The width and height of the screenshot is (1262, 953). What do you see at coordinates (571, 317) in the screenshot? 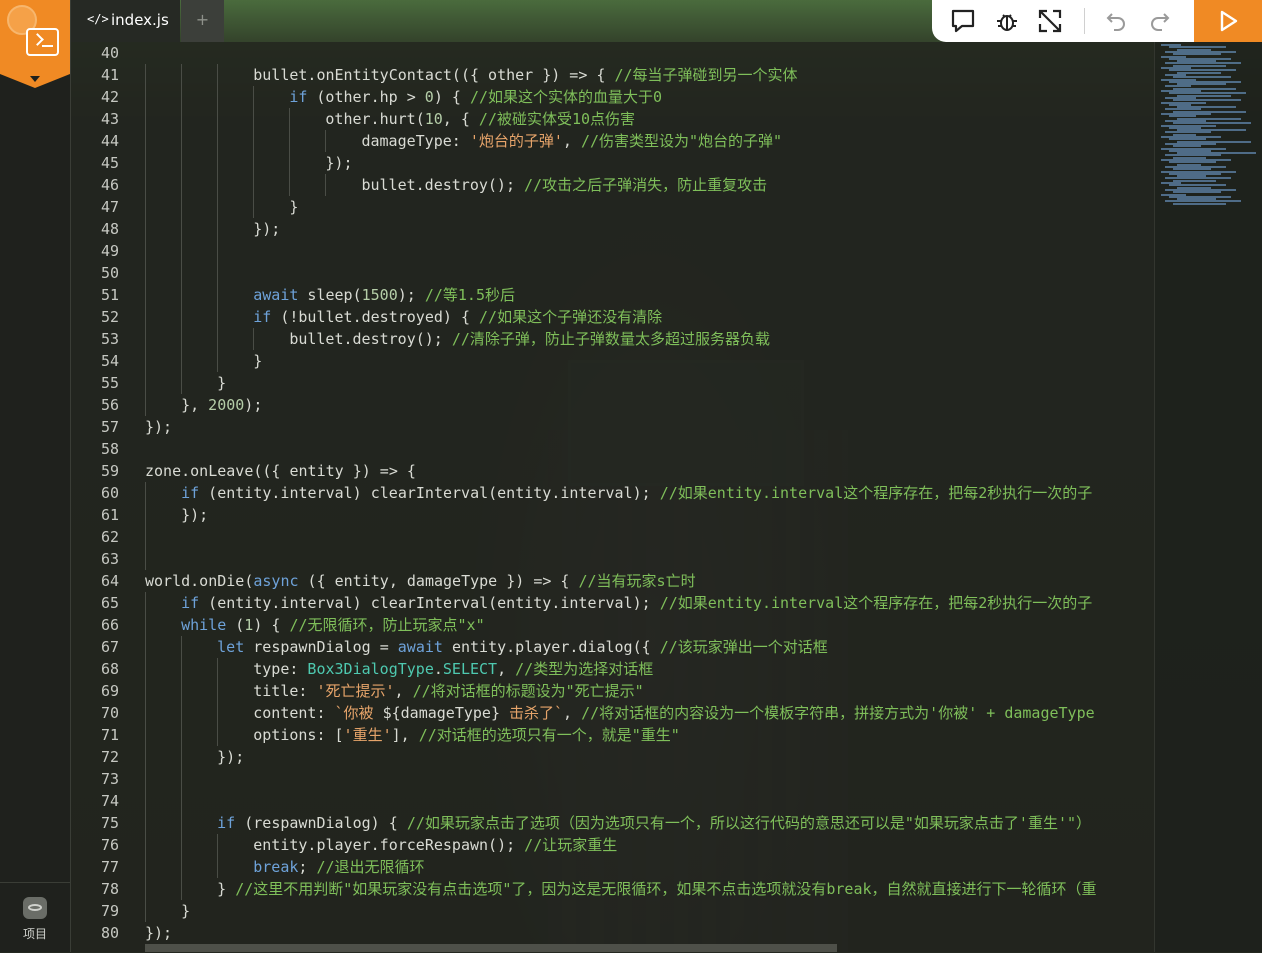
I see `code-token: //如果这个子弹还没有清除` at bounding box center [571, 317].